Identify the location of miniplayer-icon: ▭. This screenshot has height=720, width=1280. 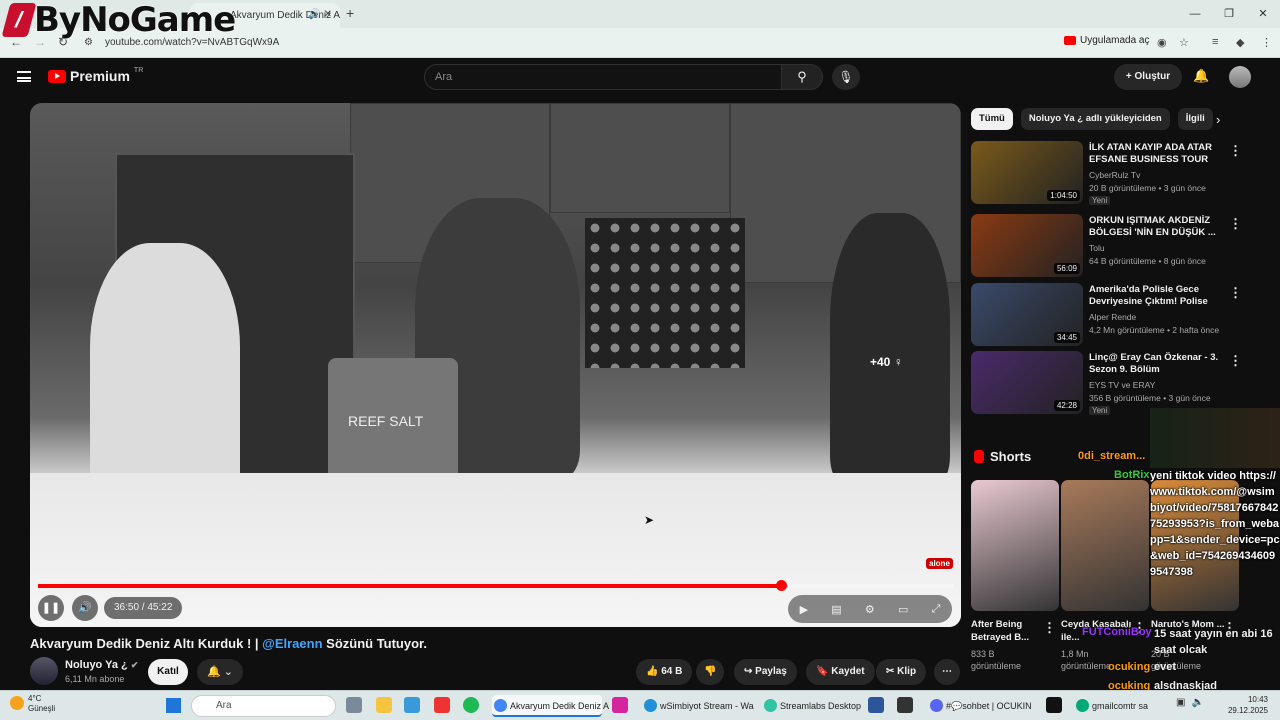
(903, 609).